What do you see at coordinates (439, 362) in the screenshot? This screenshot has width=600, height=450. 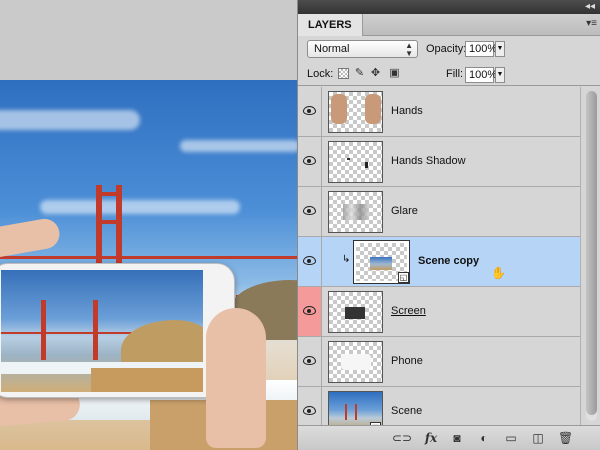 I see `layer-row-phone: Phone` at bounding box center [439, 362].